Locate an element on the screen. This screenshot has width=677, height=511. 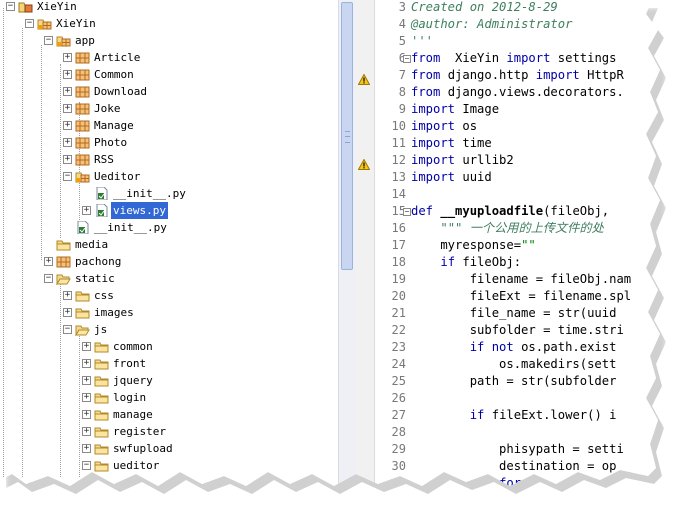
tree-item-label: Joke is located at coordinates (107, 108).